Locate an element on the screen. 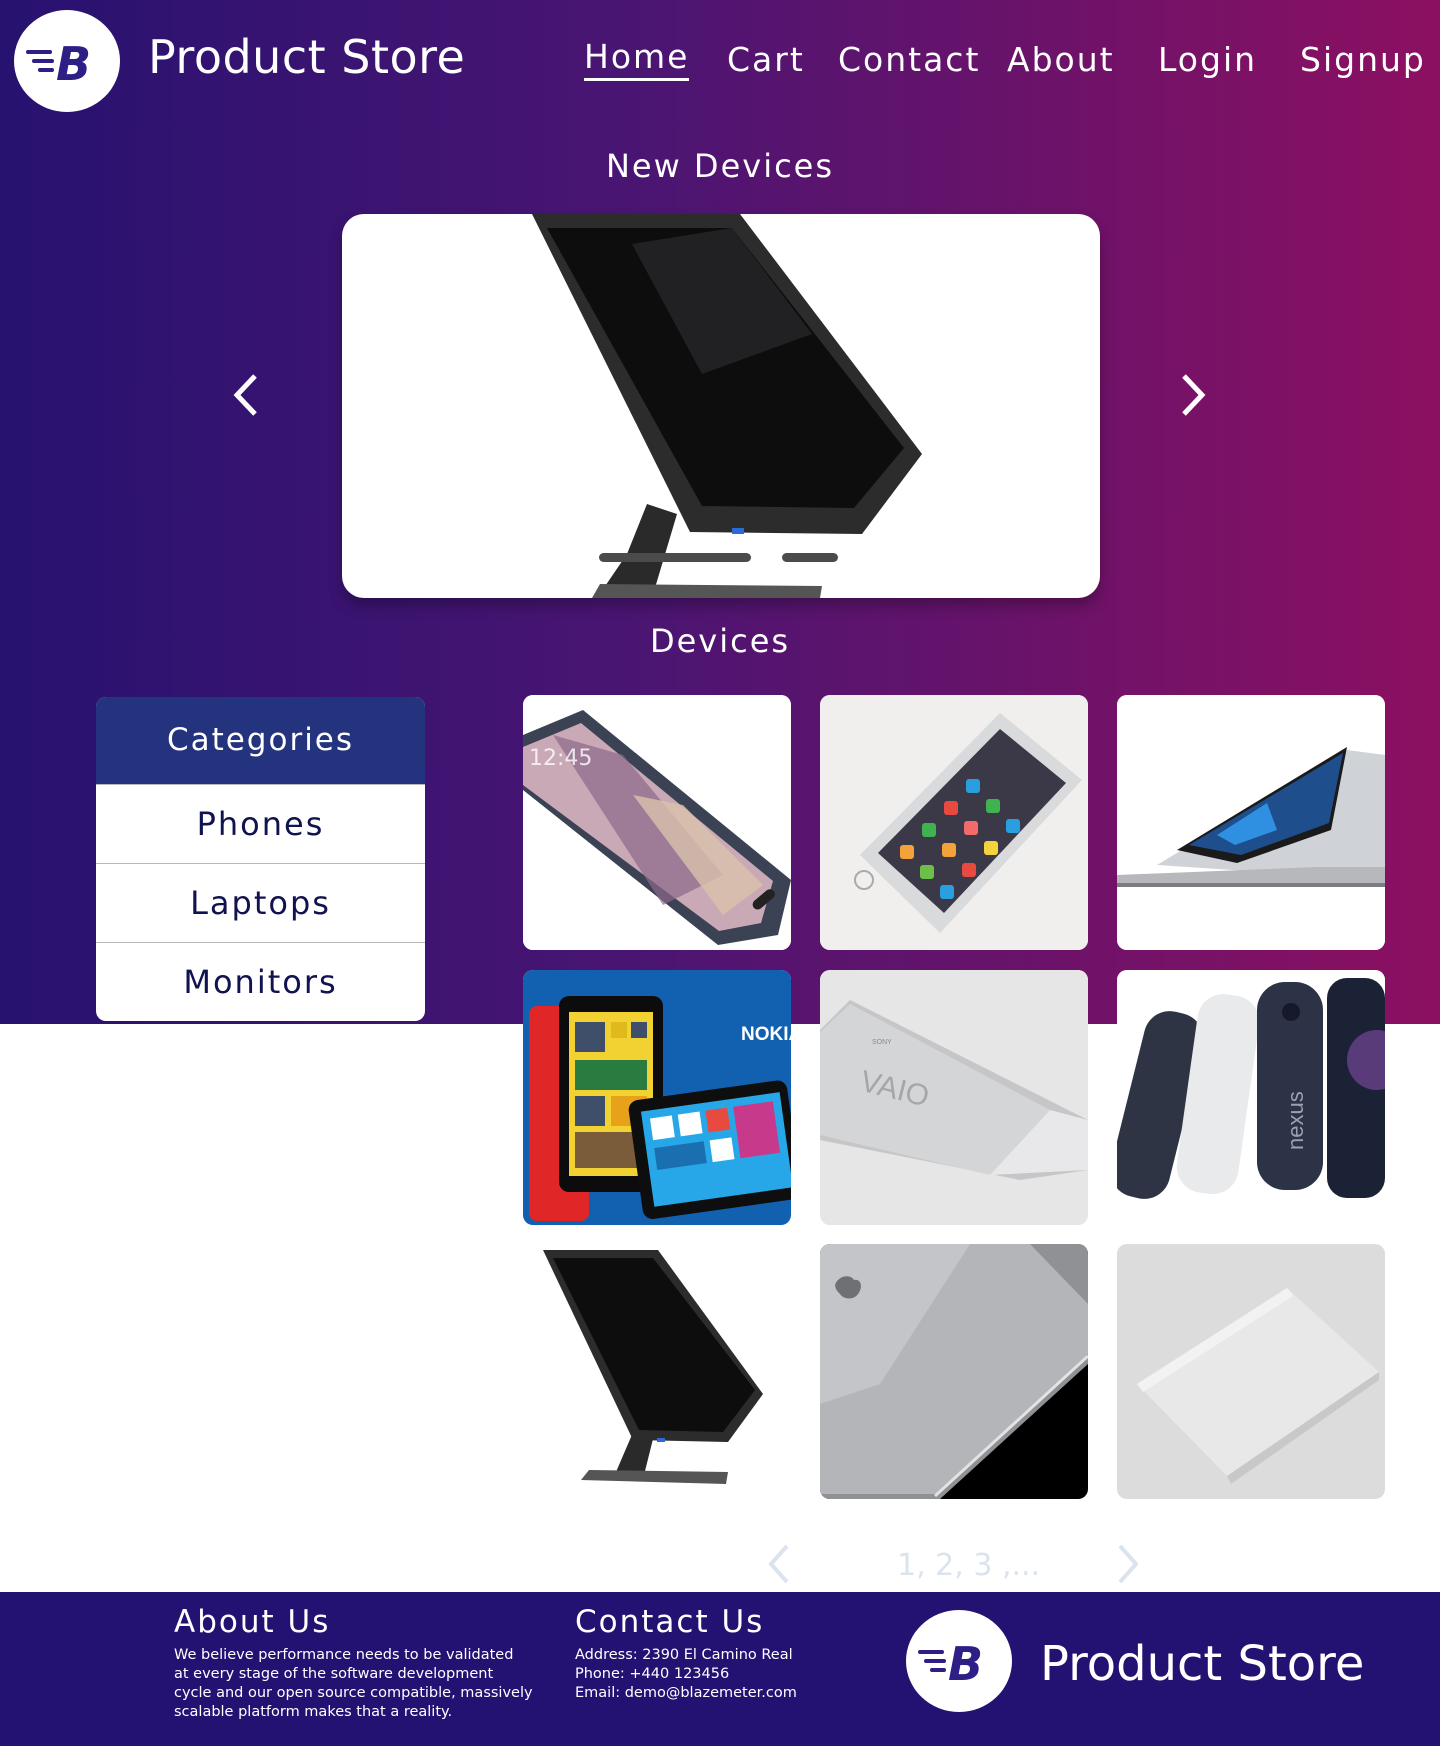  svg-text: 12:45 is located at coordinates (560, 758).